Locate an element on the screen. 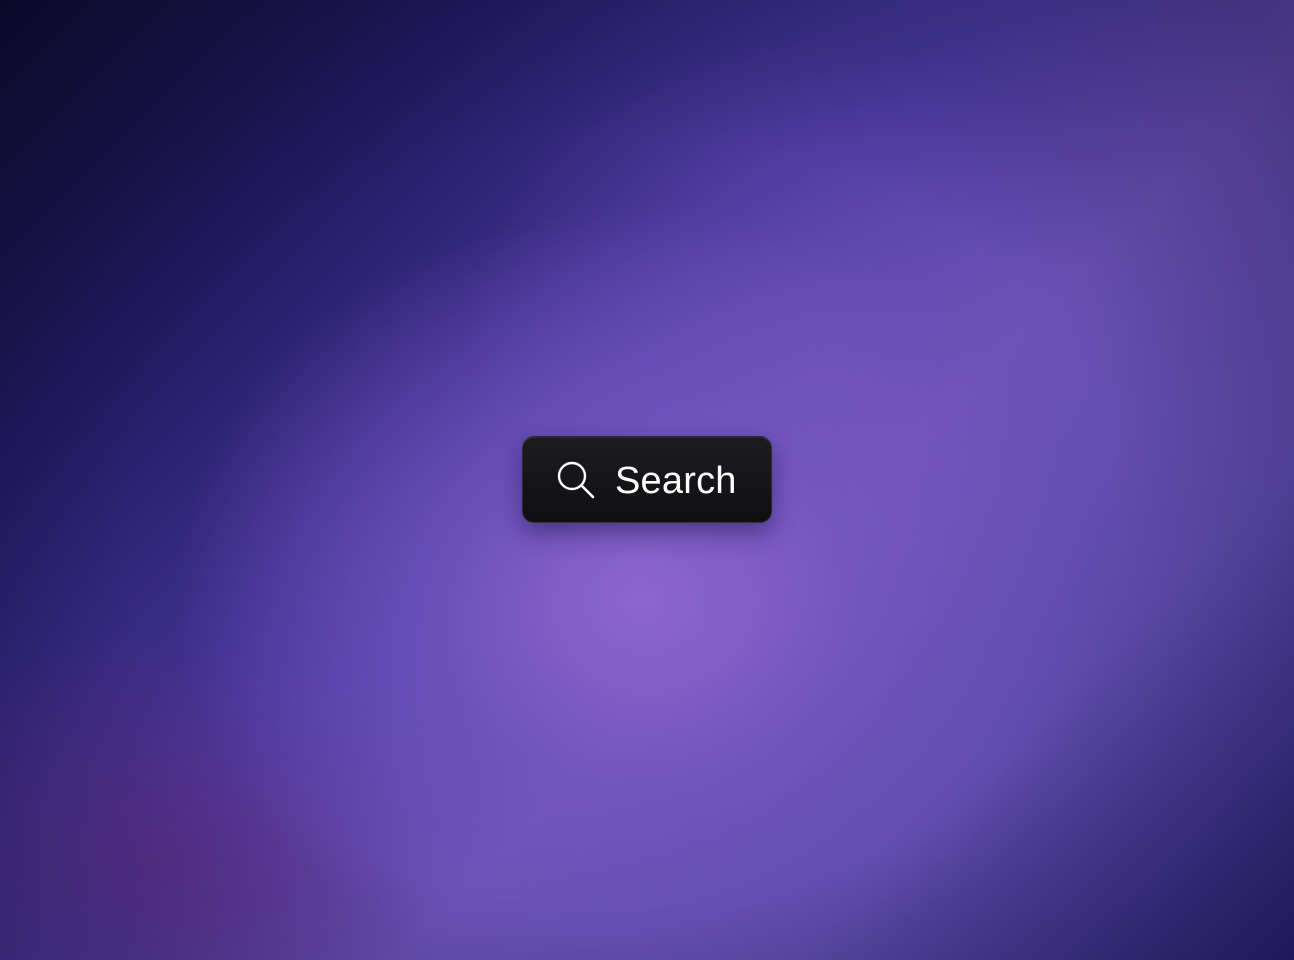 Image resolution: width=1294 pixels, height=960 pixels. search-label: Search is located at coordinates (676, 480).